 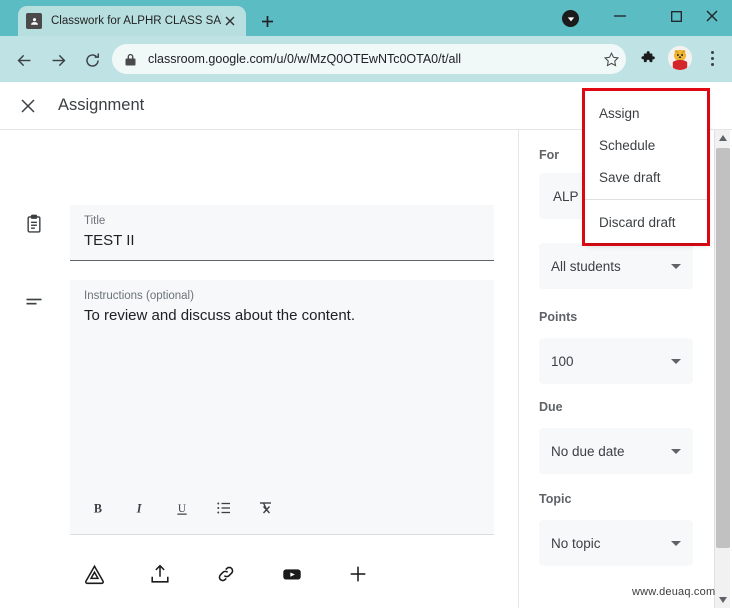 I want to click on window-close-button, so click(x=711, y=16).